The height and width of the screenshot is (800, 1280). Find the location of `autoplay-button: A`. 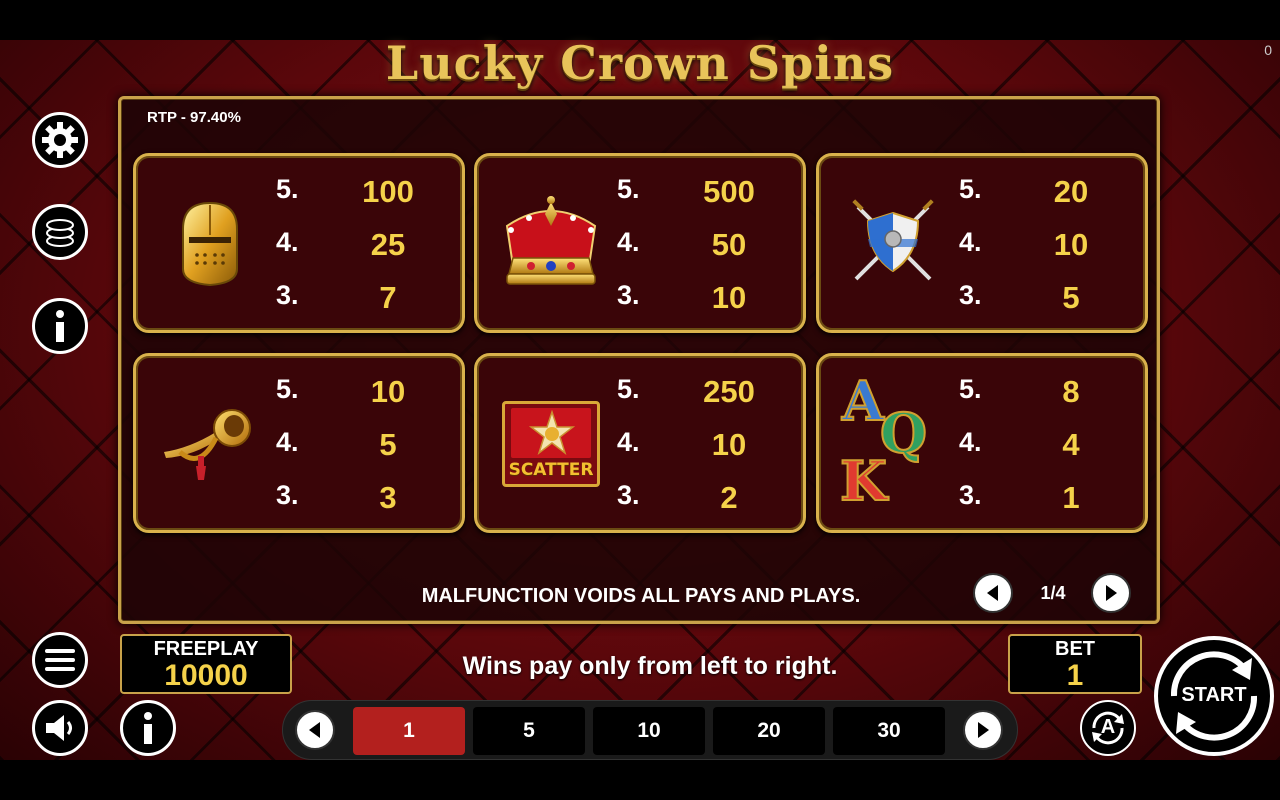

autoplay-button: A is located at coordinates (1108, 728).